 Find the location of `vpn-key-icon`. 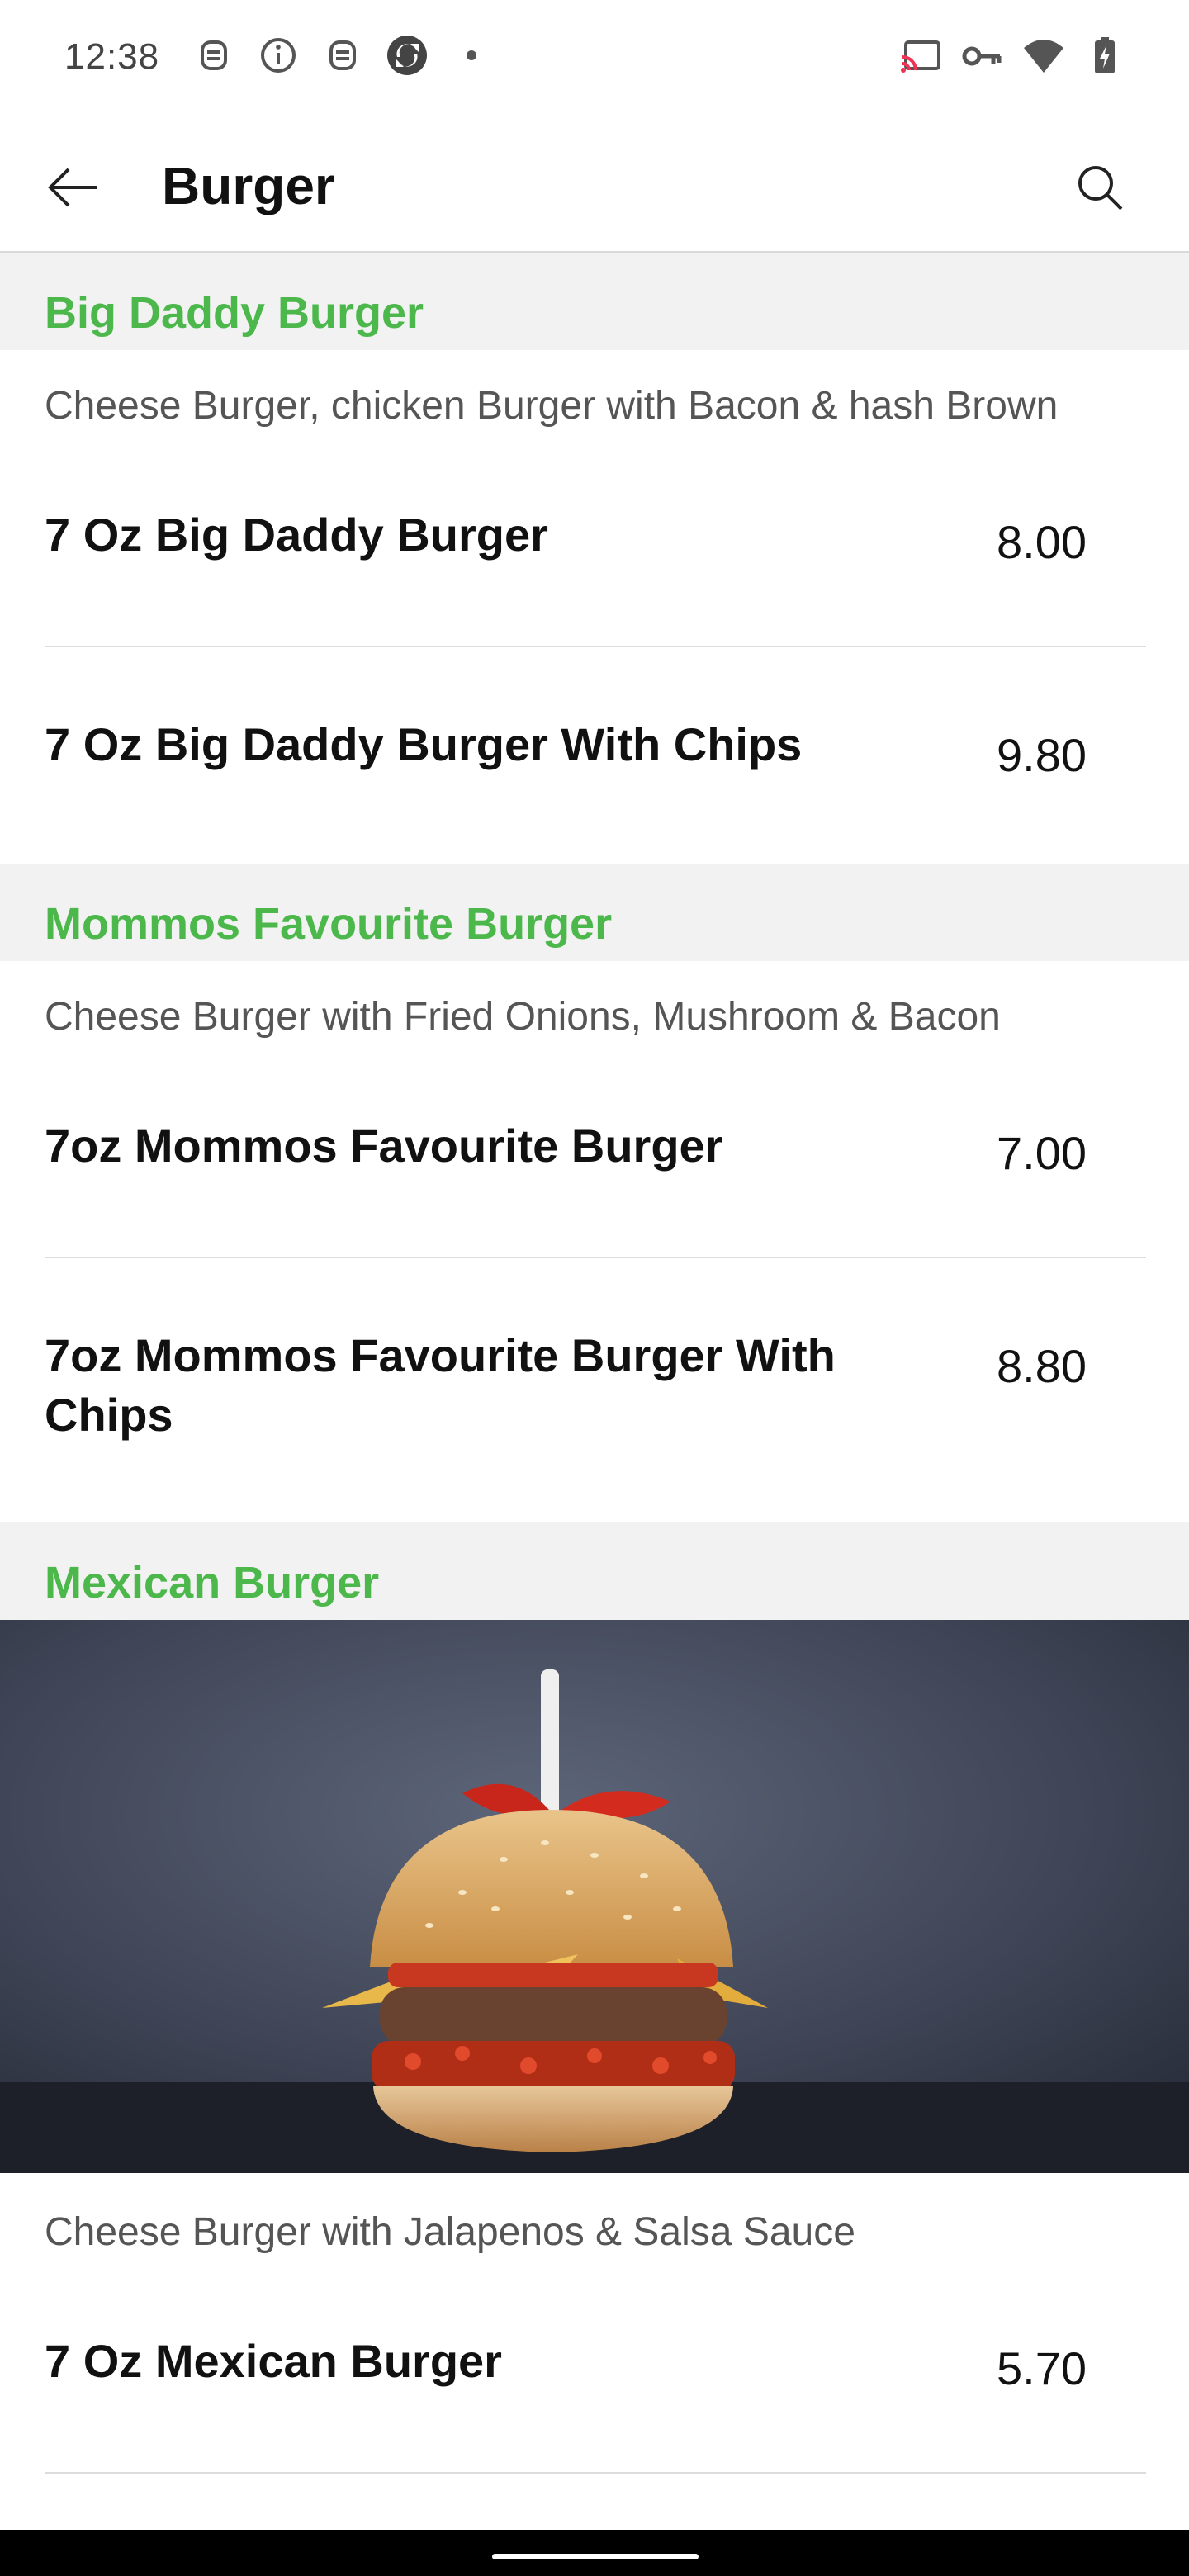

vpn-key-icon is located at coordinates (982, 56).